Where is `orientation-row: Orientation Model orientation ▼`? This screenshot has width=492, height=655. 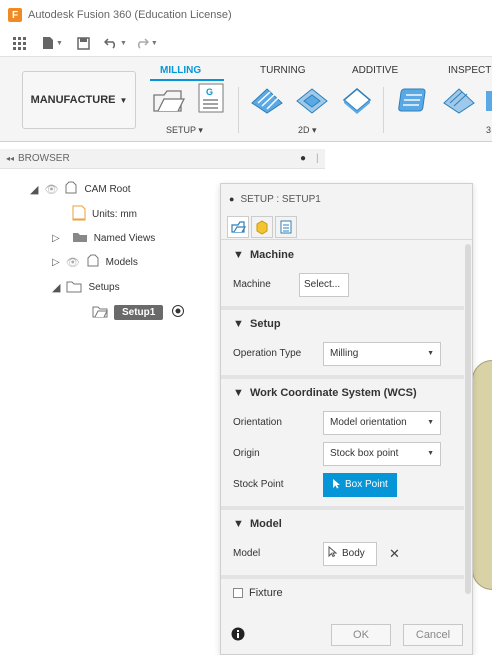 orientation-row: Orientation Model orientation ▼ is located at coordinates (342, 422).